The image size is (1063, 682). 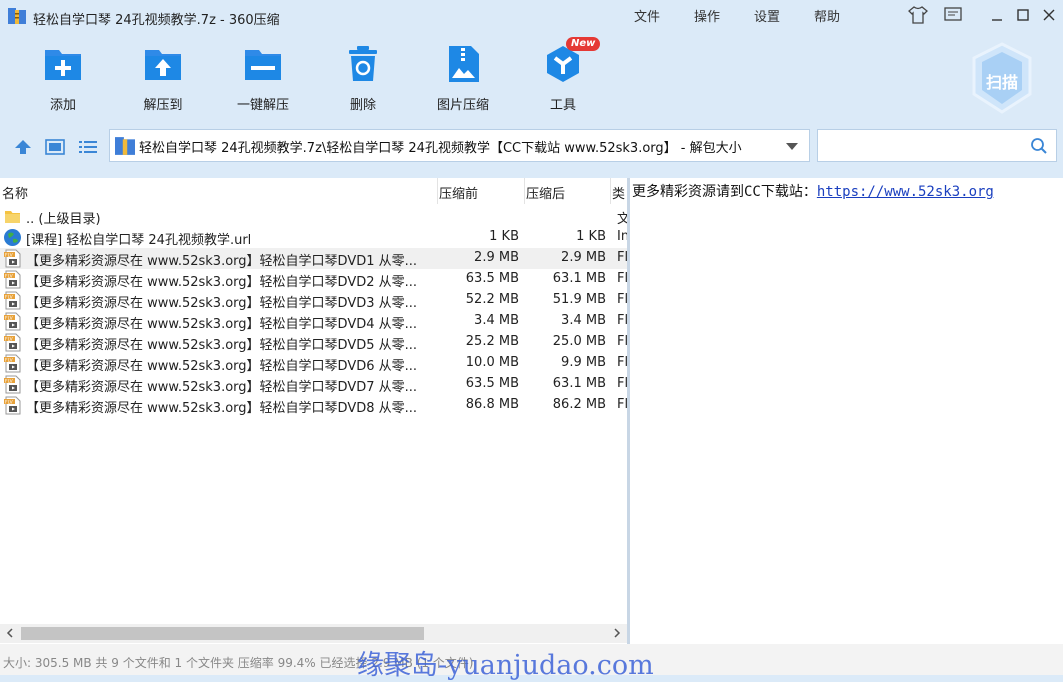 I want to click on preview-text: 更多精彩资源请到CC下载站：https://www.52sk3.org, so click(x=813, y=191).